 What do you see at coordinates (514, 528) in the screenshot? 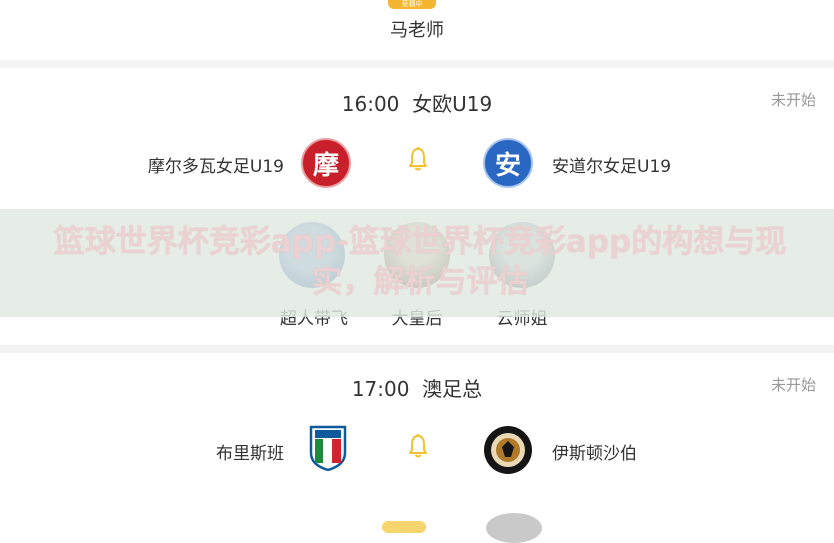
I see `expert-avatar` at bounding box center [514, 528].